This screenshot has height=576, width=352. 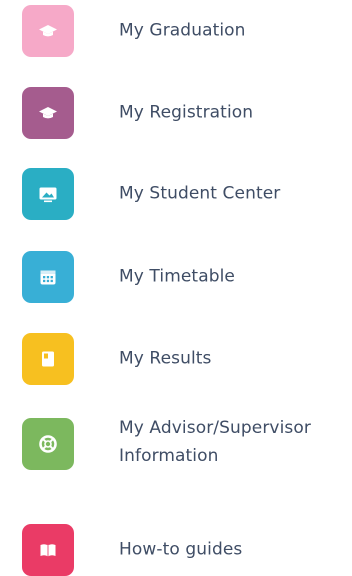 I want to click on menu-item-my-results: My Results, so click(x=182, y=359).